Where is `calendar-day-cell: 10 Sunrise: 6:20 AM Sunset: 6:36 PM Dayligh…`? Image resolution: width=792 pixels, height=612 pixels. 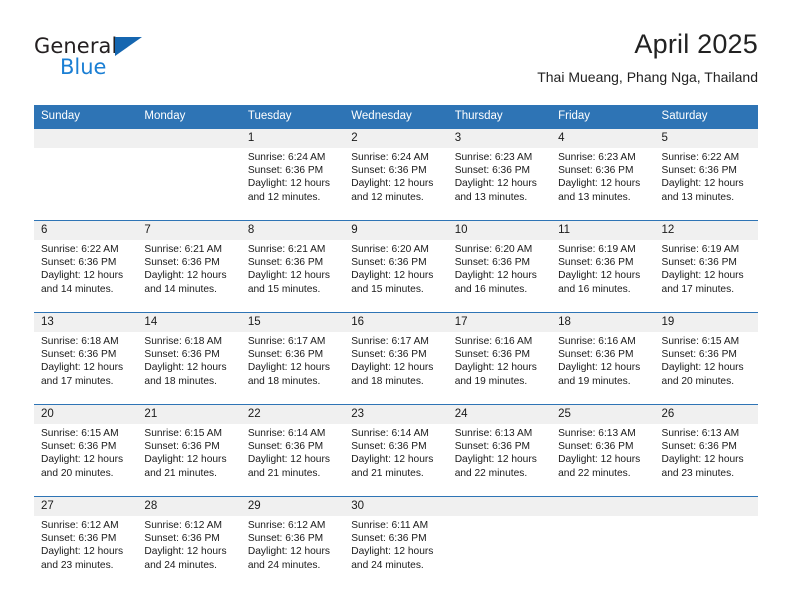 calendar-day-cell: 10 Sunrise: 6:20 AM Sunset: 6:36 PM Dayligh… is located at coordinates (499, 266).